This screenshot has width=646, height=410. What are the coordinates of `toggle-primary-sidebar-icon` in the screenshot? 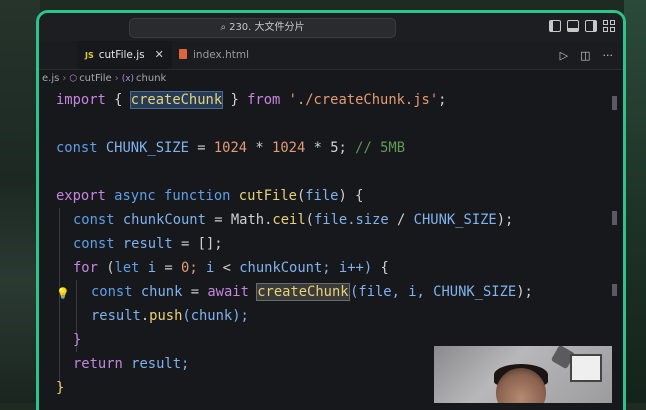 It's located at (555, 26).